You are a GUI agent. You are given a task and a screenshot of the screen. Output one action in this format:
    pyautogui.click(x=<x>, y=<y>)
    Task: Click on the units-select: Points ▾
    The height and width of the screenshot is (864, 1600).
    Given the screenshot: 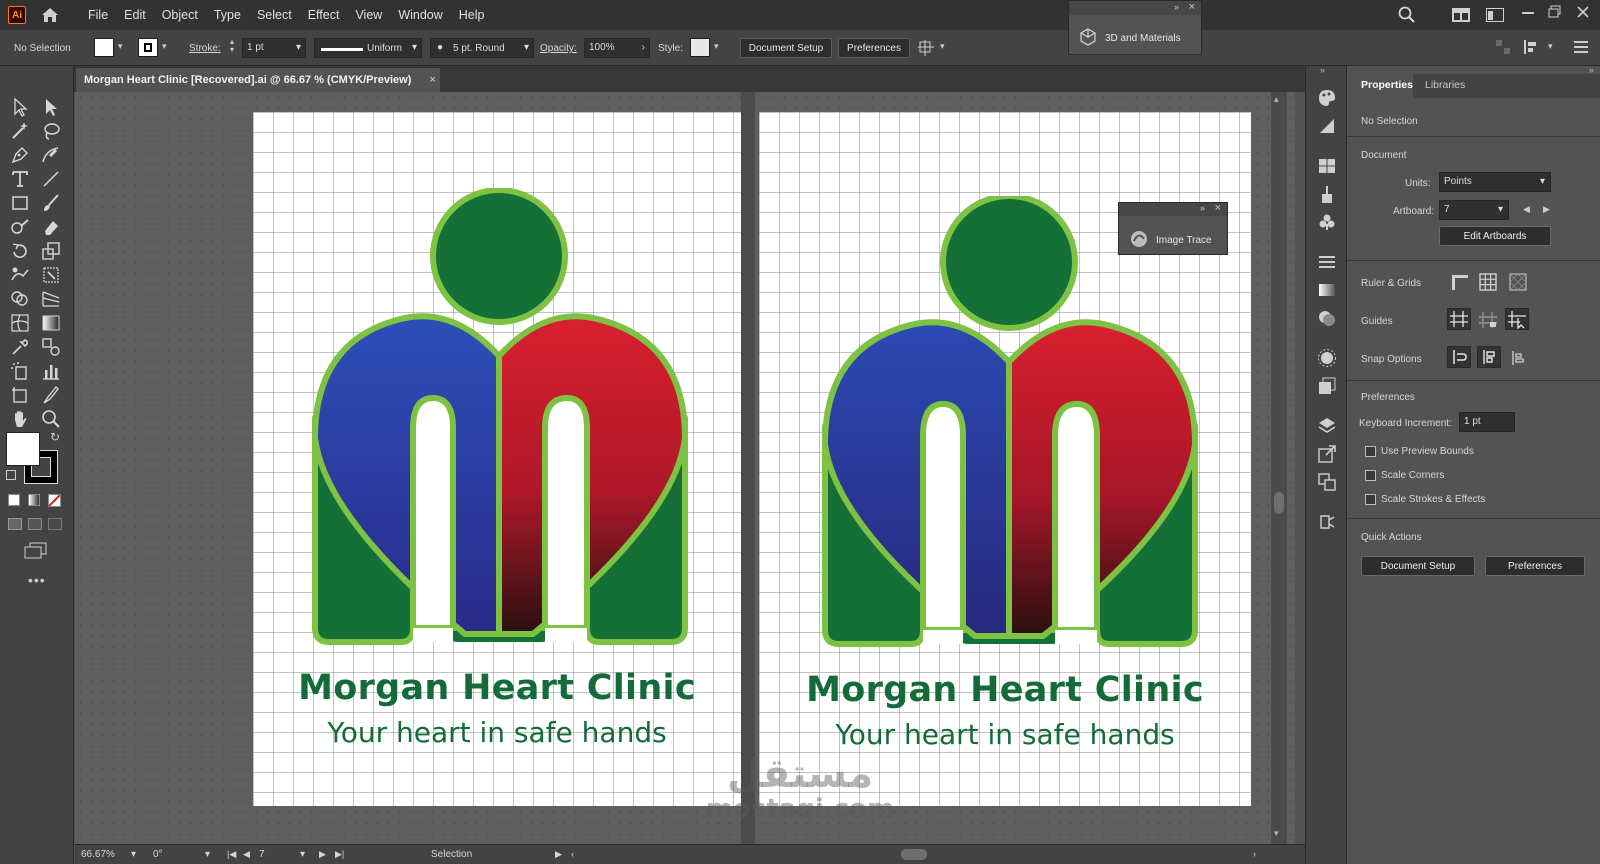 What is the action you would take?
    pyautogui.click(x=1495, y=182)
    